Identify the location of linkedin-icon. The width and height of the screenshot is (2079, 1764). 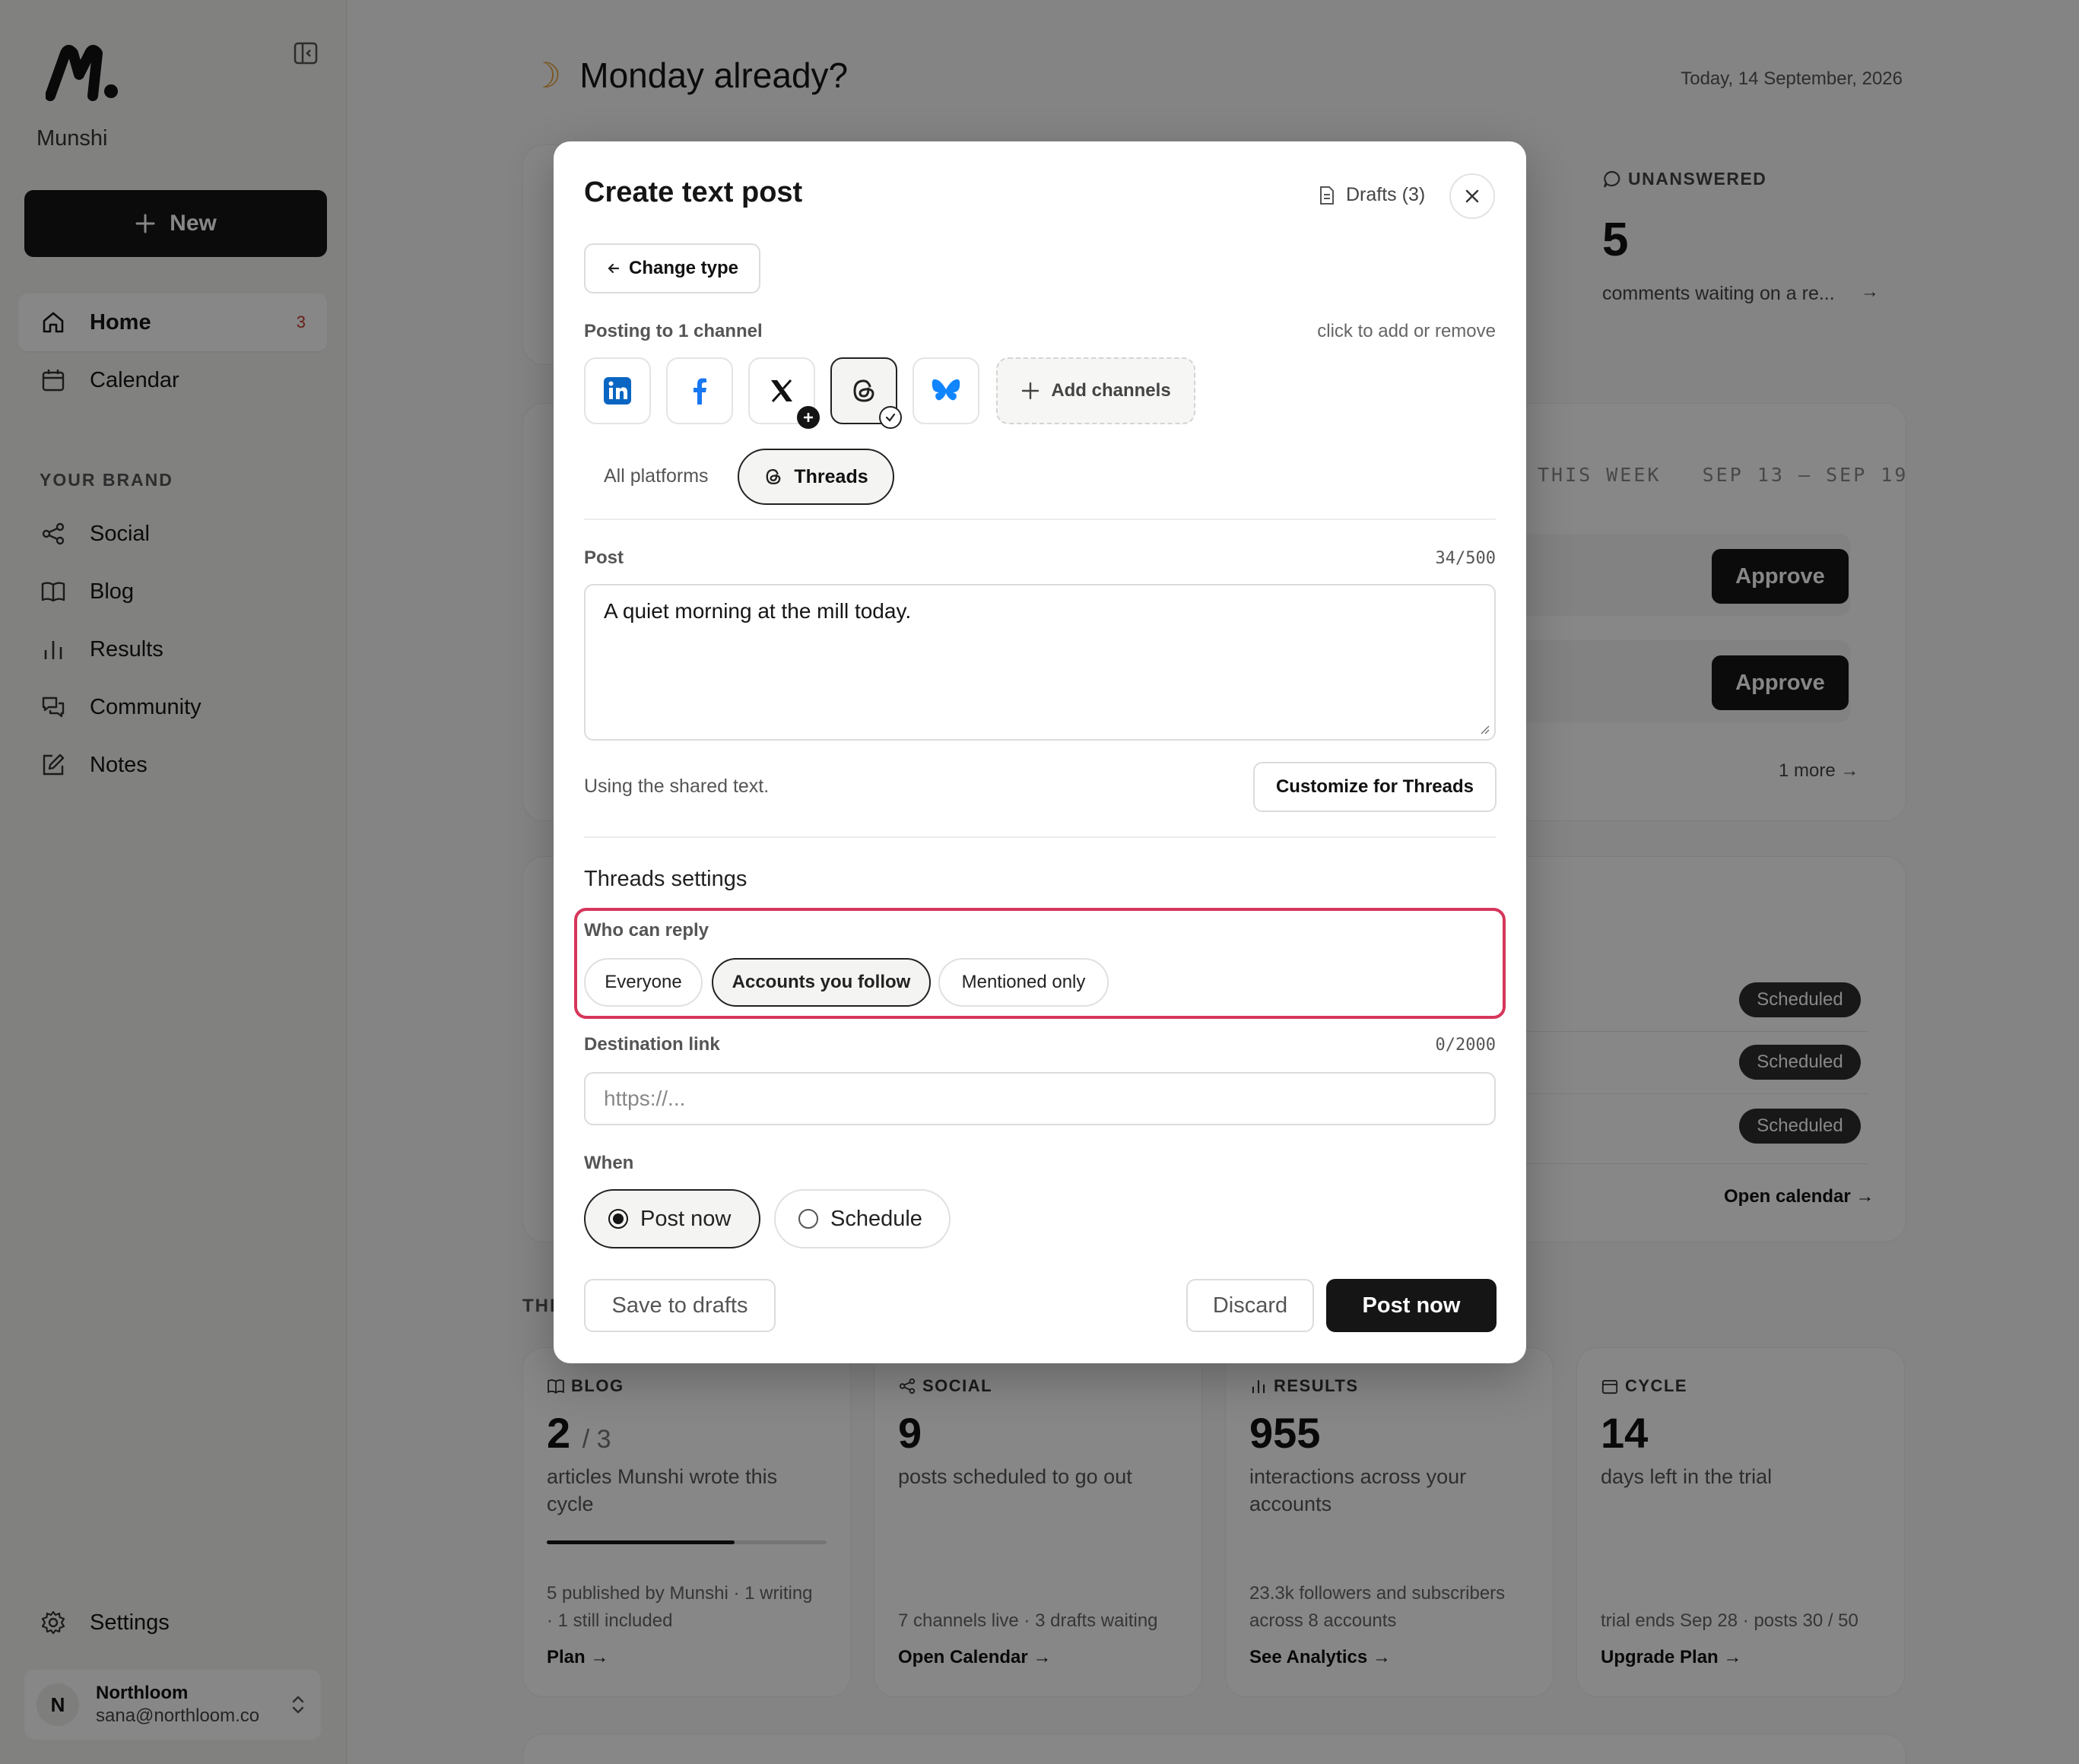
(617, 391).